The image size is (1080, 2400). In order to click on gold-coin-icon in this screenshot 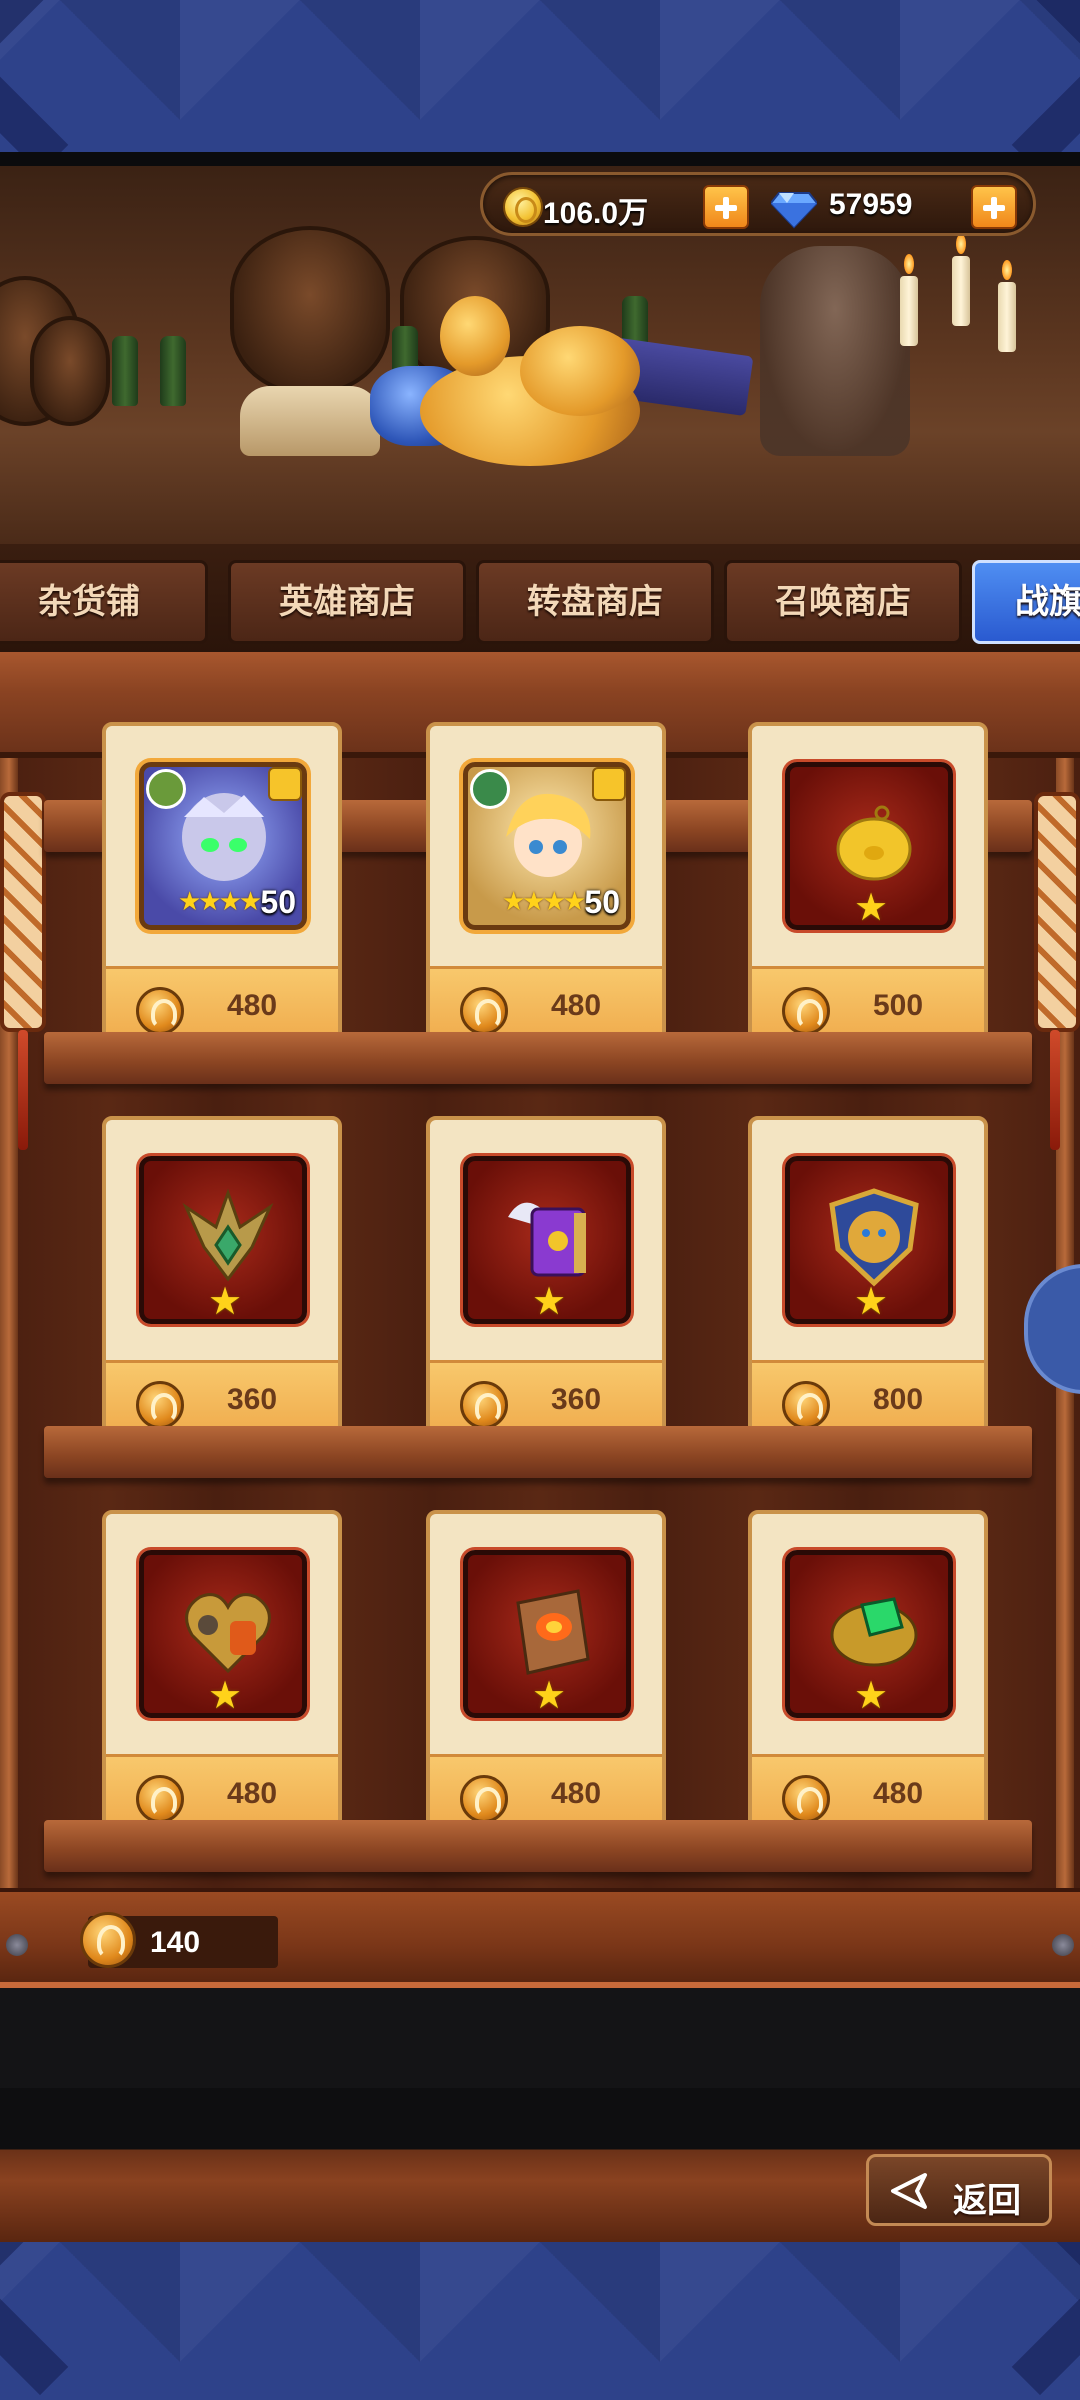, I will do `click(523, 207)`.